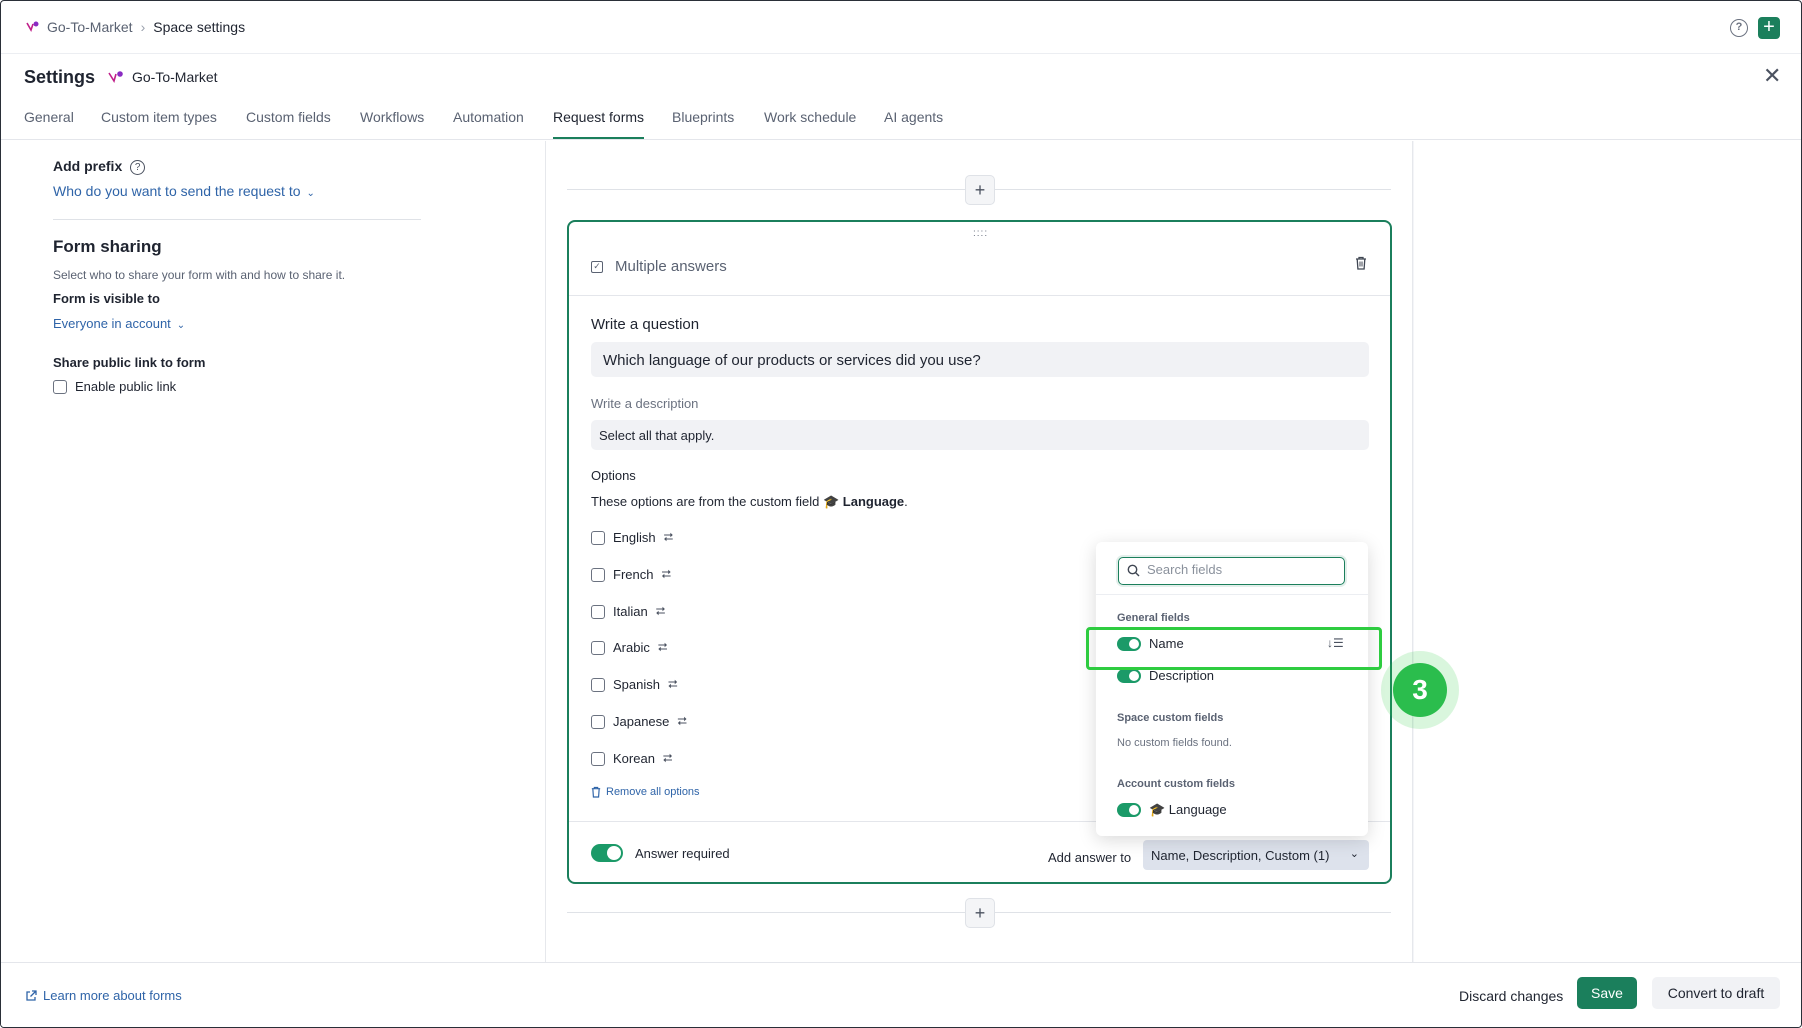 The width and height of the screenshot is (1802, 1028). I want to click on answer-required-row: Answer required, so click(660, 853).